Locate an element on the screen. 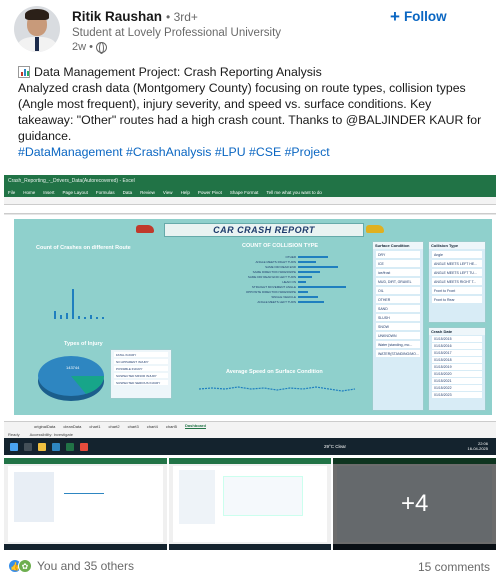  ribbon-tab: Data is located at coordinates (128, 192).